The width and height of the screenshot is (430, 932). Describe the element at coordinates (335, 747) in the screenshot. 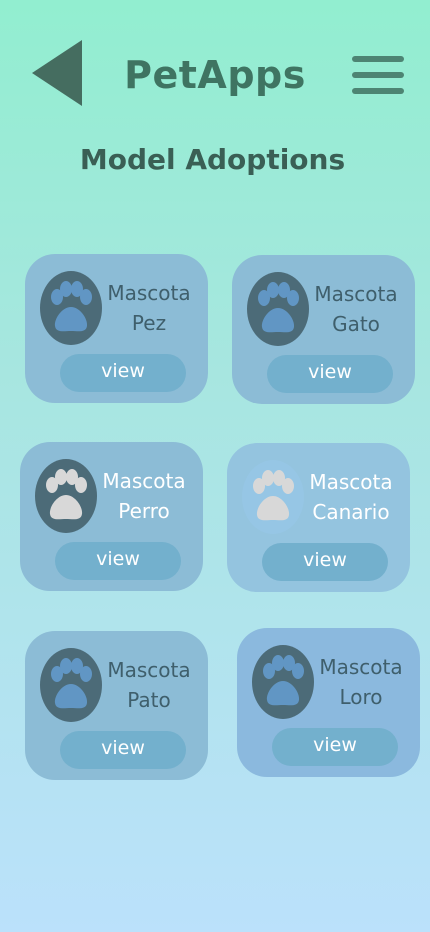

I see `view-button-loro: view` at that location.